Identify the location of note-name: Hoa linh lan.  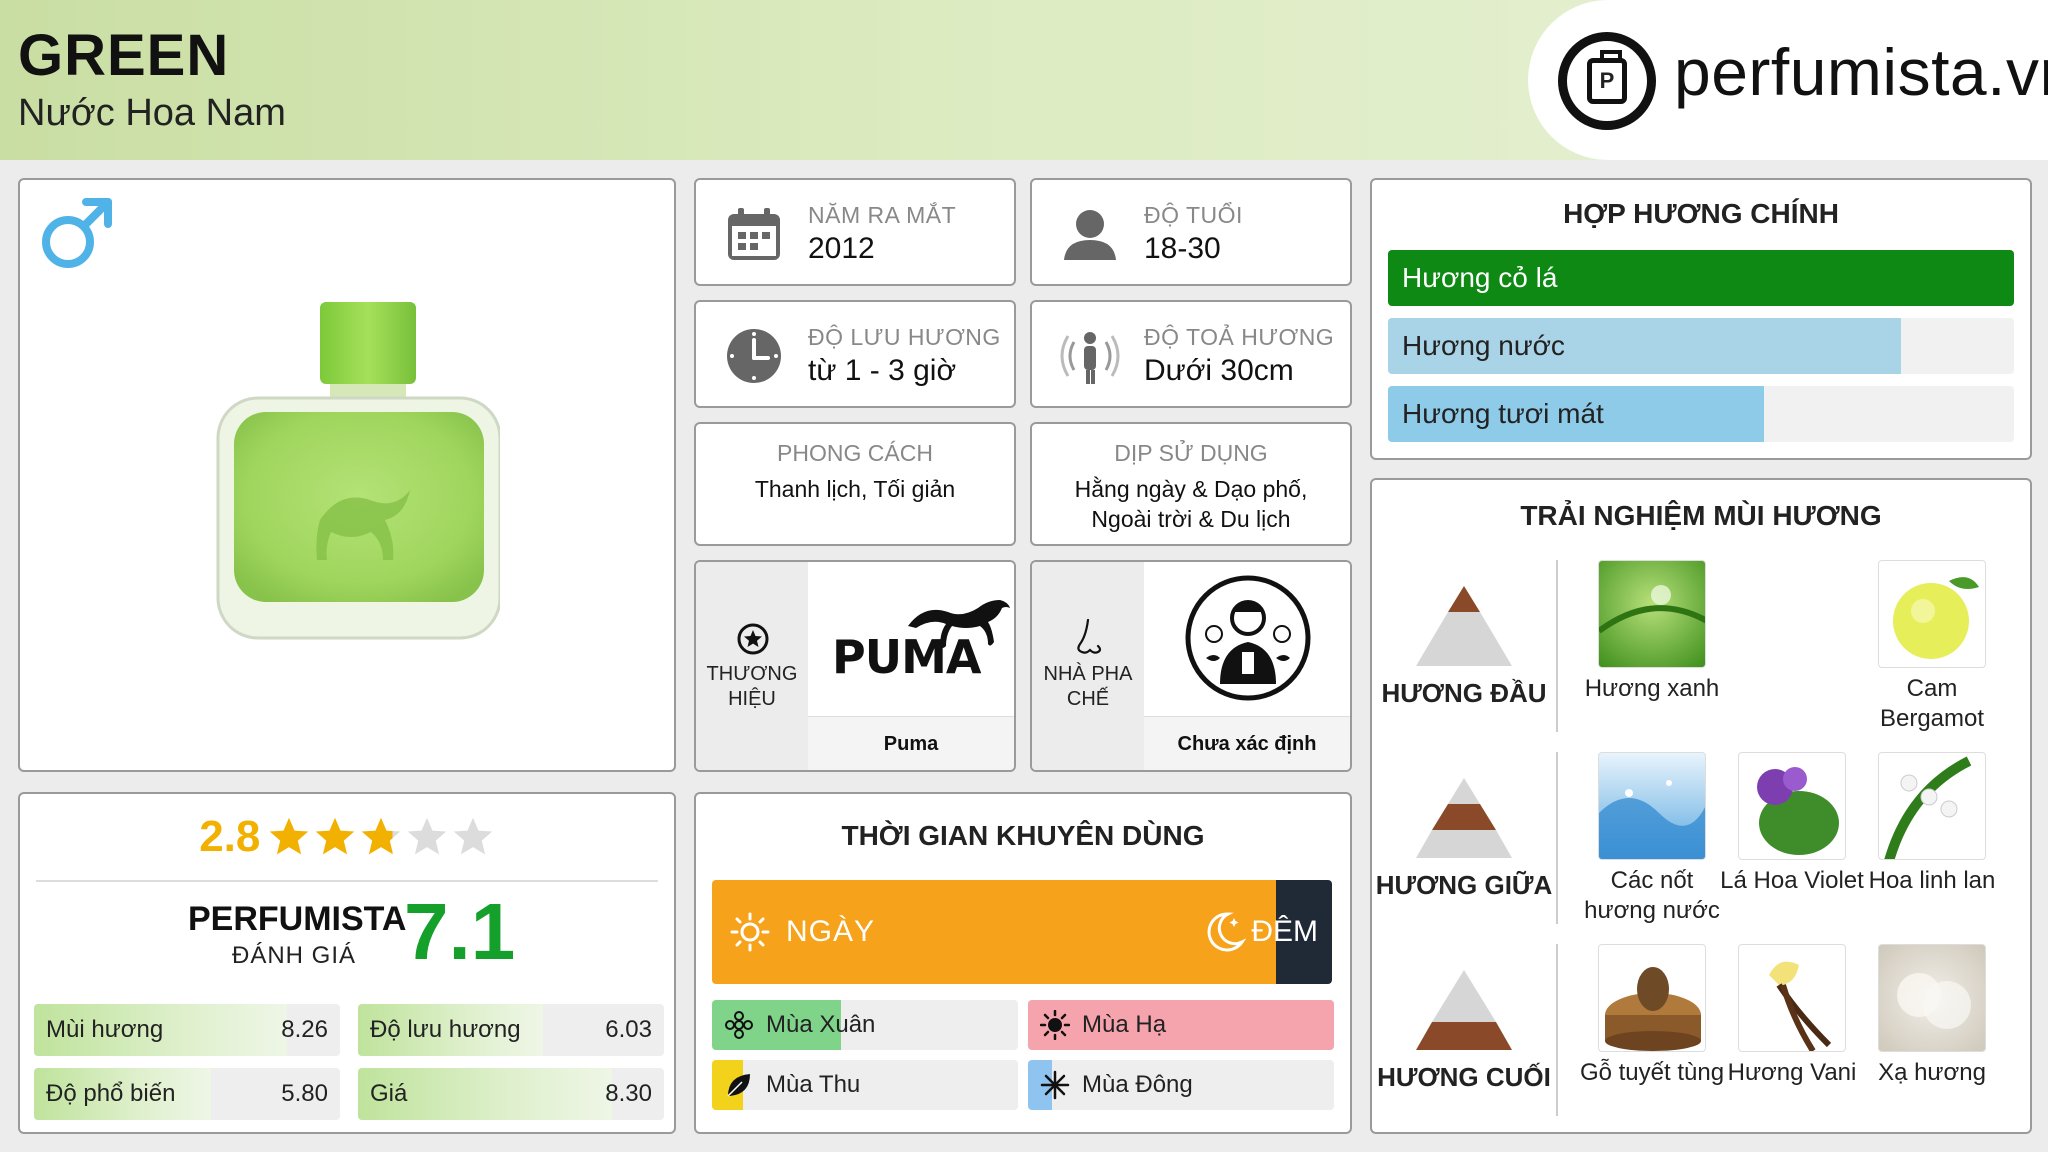
(1932, 880).